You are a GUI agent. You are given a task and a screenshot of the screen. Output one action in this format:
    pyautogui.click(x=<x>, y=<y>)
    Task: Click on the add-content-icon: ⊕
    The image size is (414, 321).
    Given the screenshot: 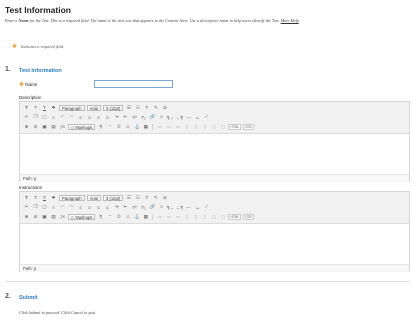 What is the action you would take?
    pyautogui.click(x=26, y=217)
    